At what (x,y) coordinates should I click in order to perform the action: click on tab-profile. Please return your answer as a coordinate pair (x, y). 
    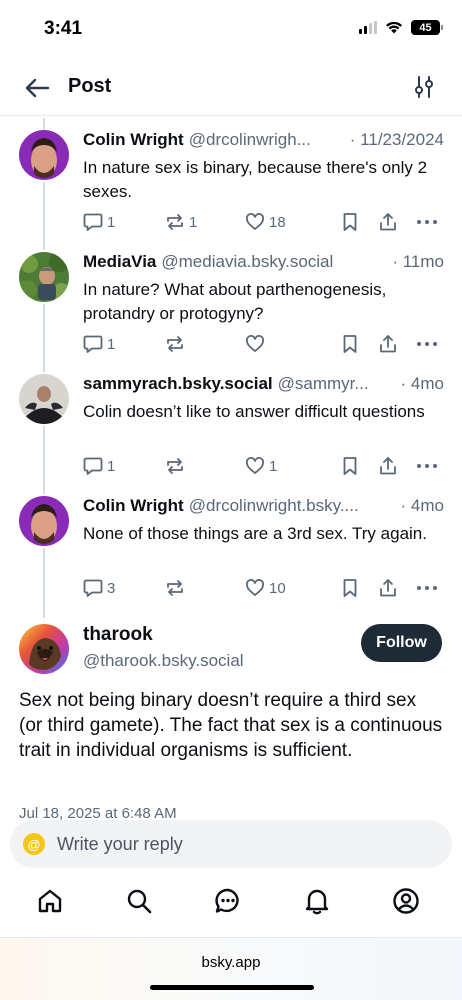
    Looking at the image, I should click on (406, 901).